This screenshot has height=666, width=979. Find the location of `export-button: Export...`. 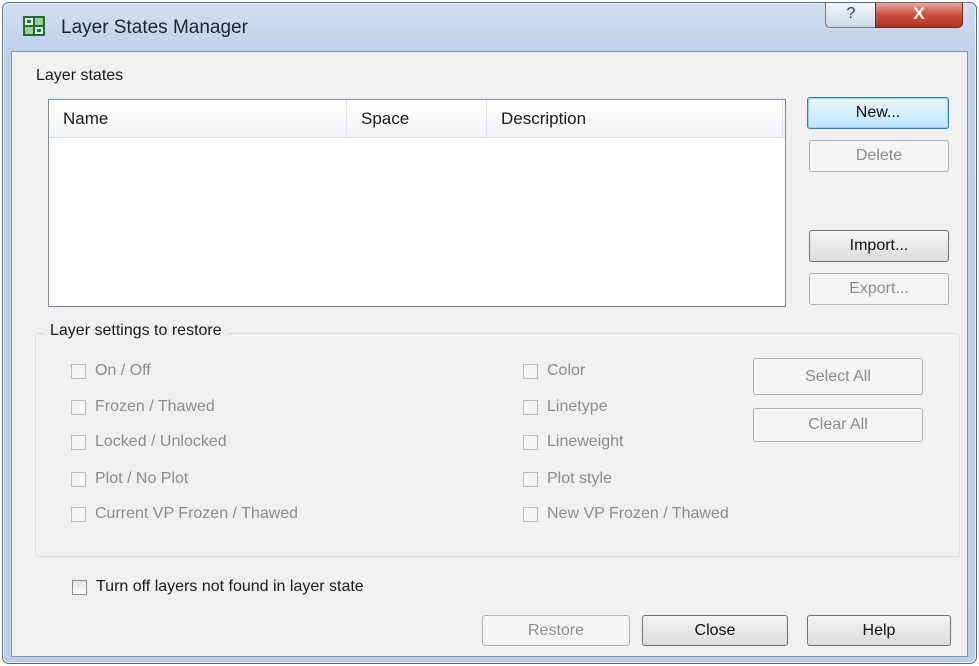

export-button: Export... is located at coordinates (879, 289).